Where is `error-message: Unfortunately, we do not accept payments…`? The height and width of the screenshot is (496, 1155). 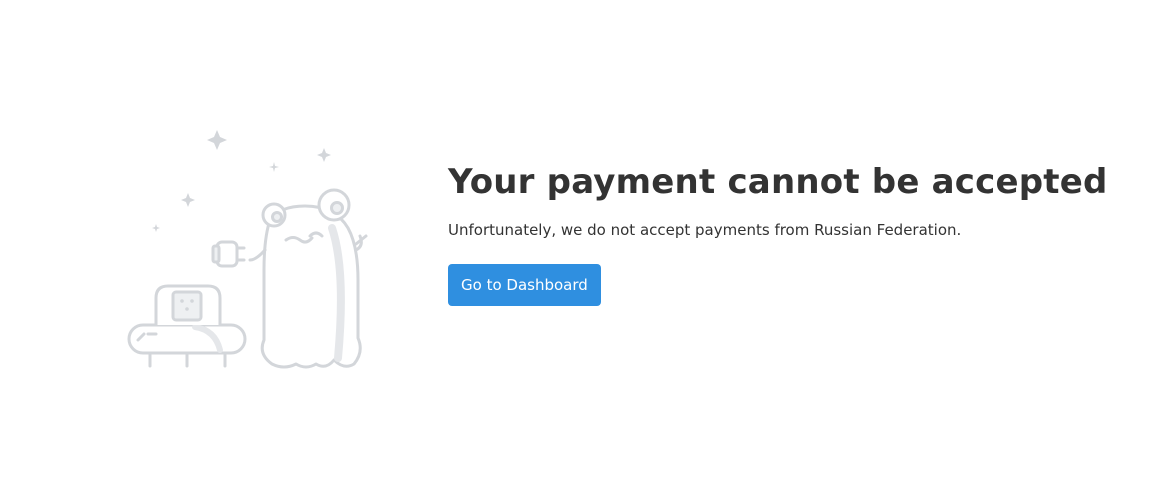 error-message: Unfortunately, we do not accept payments… is located at coordinates (705, 230).